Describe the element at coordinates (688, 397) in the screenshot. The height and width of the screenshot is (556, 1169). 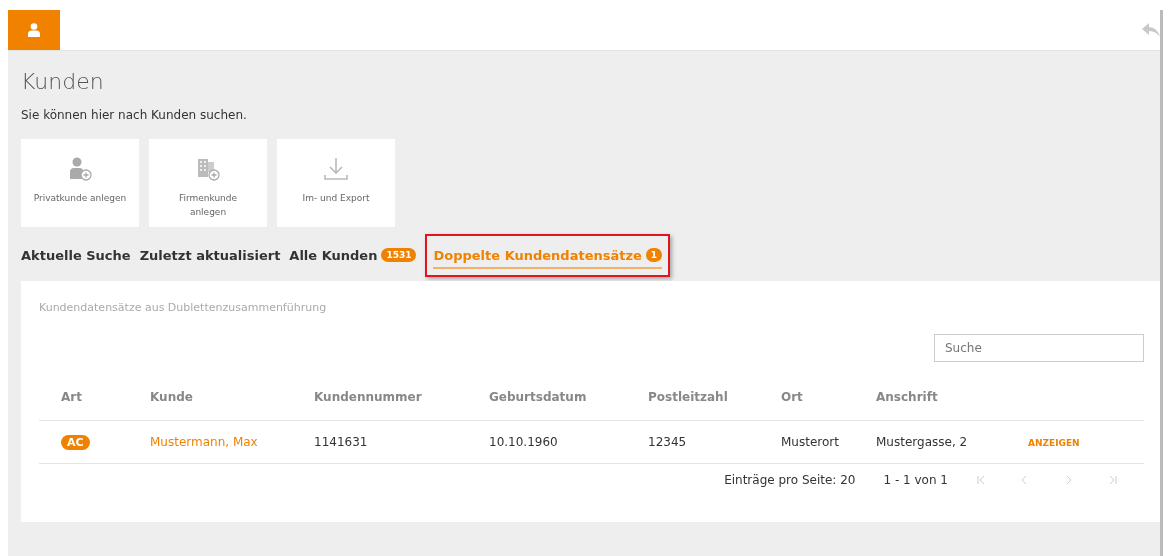
I see `column-header: Postleitzahl` at that location.